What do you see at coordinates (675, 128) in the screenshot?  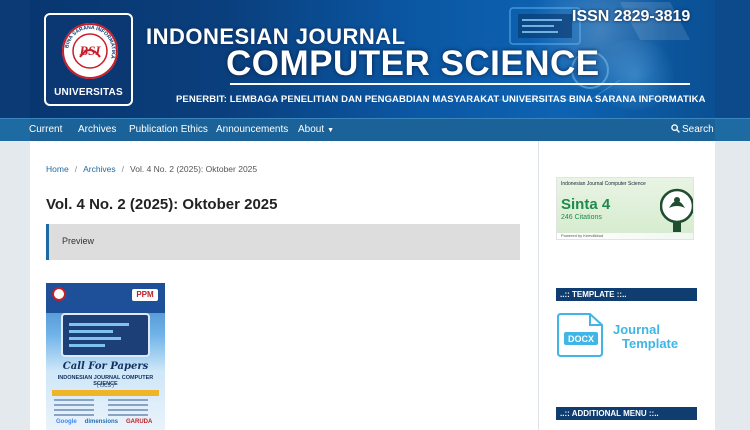 I see `search-icon` at bounding box center [675, 128].